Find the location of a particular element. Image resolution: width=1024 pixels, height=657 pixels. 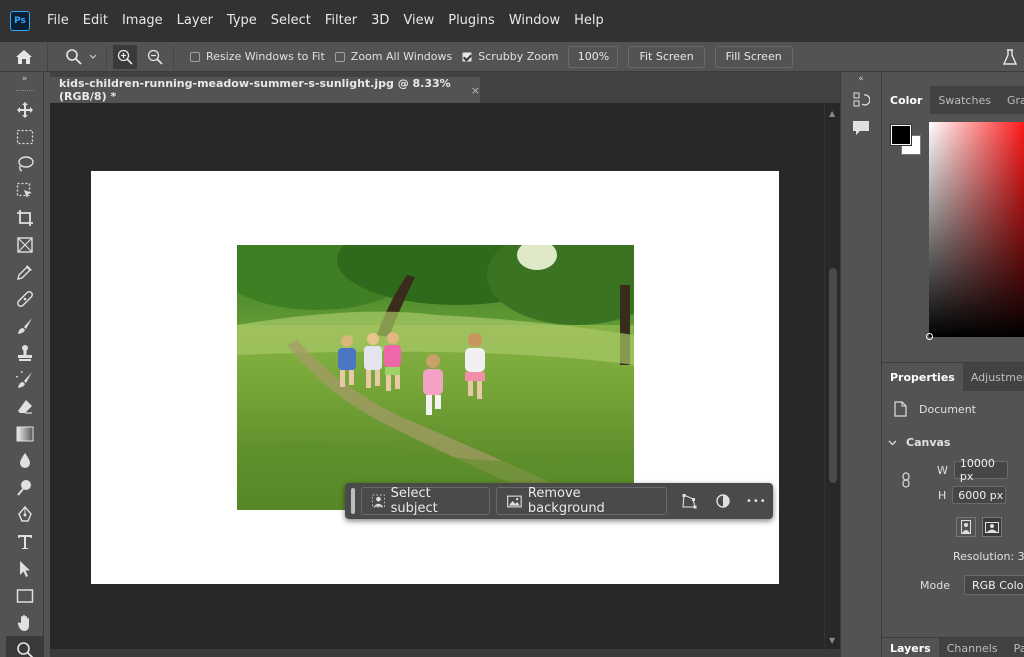

zoom-in-button is located at coordinates (125, 56).